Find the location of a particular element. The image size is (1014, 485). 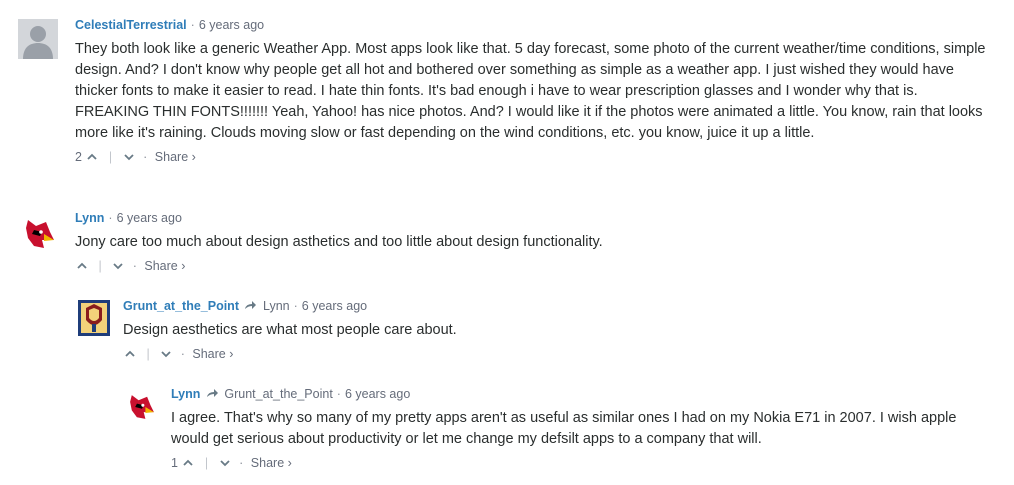

comment-header: CelestialTerrestrial · 6 years ago is located at coordinates (170, 25).